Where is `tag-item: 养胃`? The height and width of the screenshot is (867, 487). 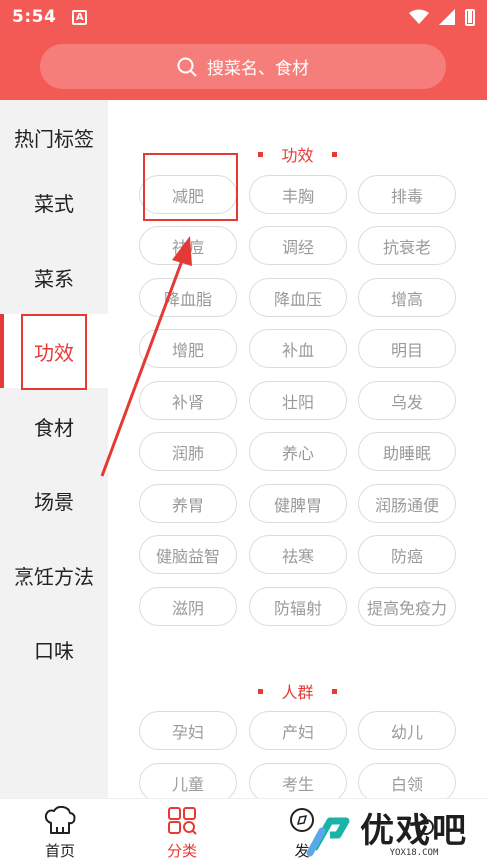
tag-item: 养胃 is located at coordinates (188, 503).